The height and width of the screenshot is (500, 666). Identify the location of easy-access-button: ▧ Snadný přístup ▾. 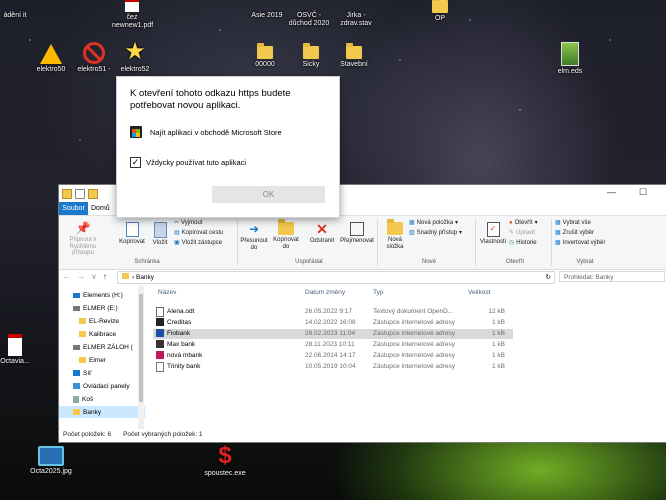
(435, 233).